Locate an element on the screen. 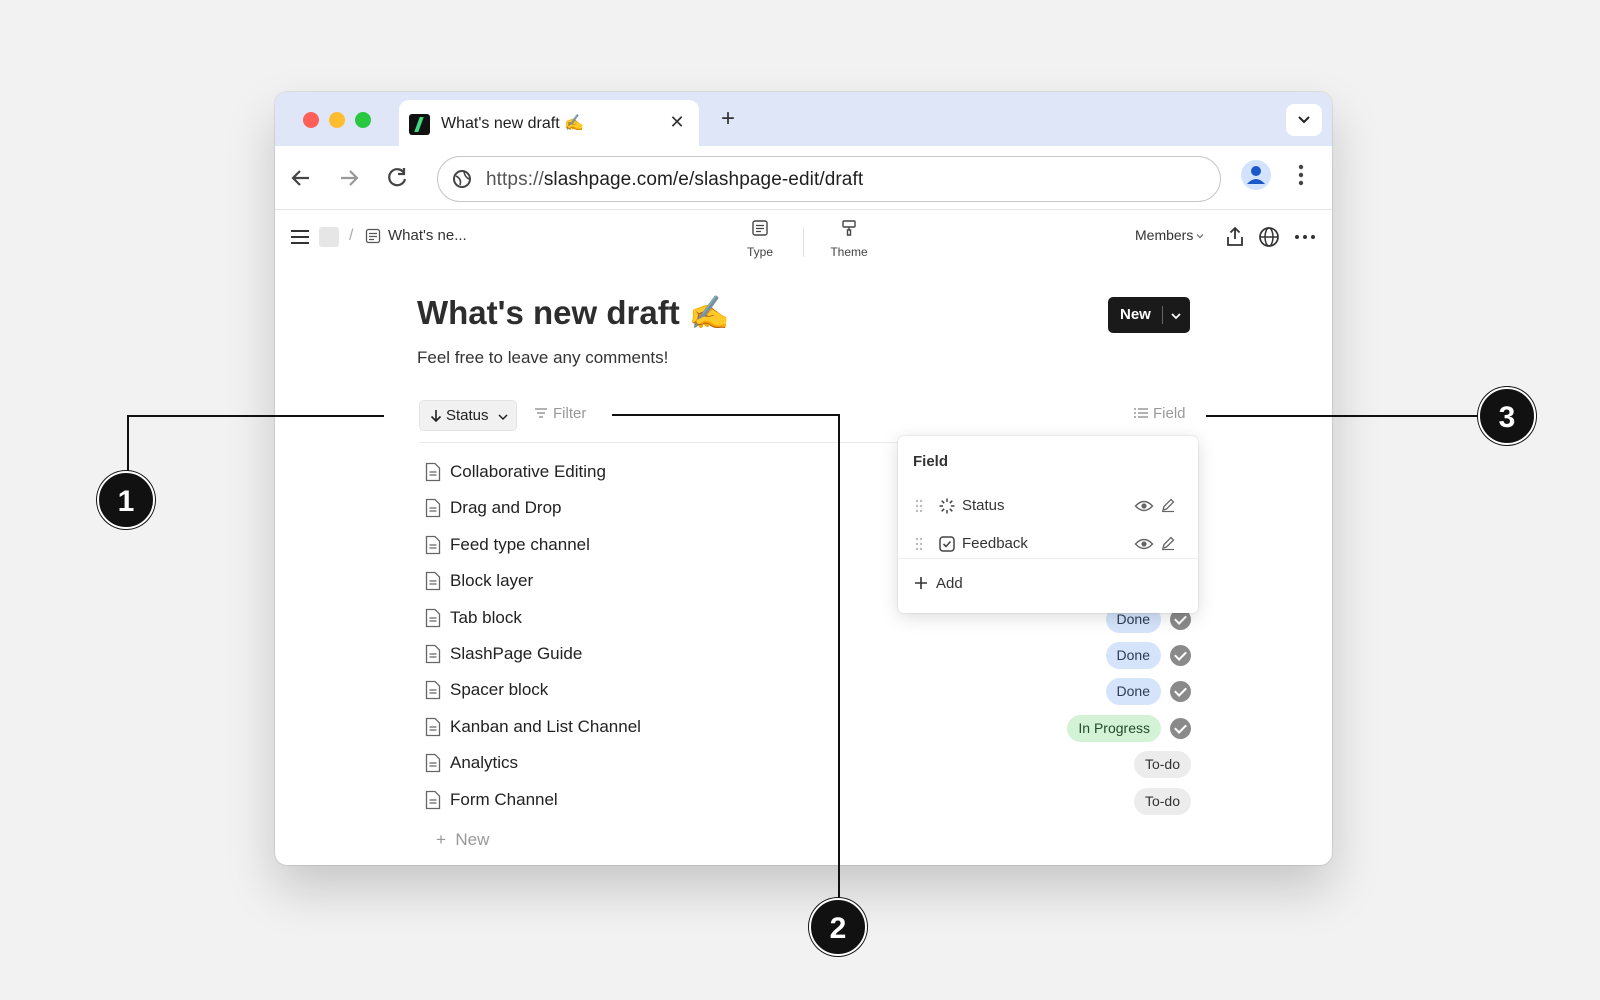  globe-icon is located at coordinates (1269, 237).